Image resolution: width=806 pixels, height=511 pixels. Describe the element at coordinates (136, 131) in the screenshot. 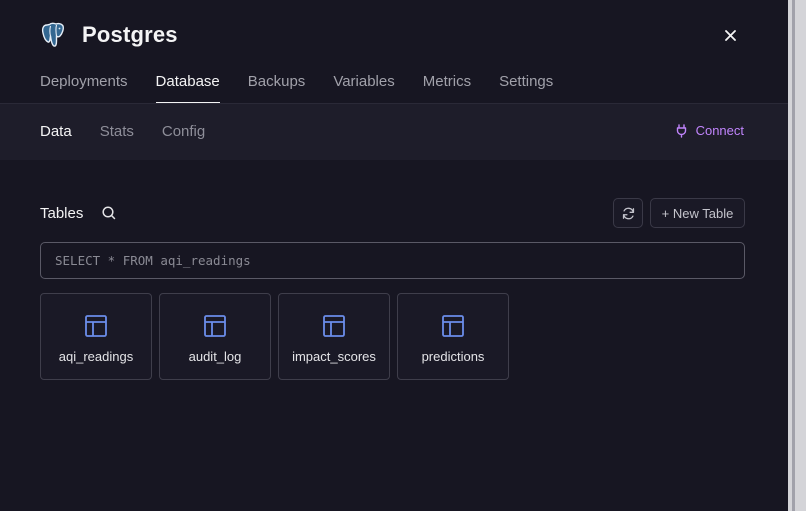

I see `sub-tabs: Data Stats Config` at that location.